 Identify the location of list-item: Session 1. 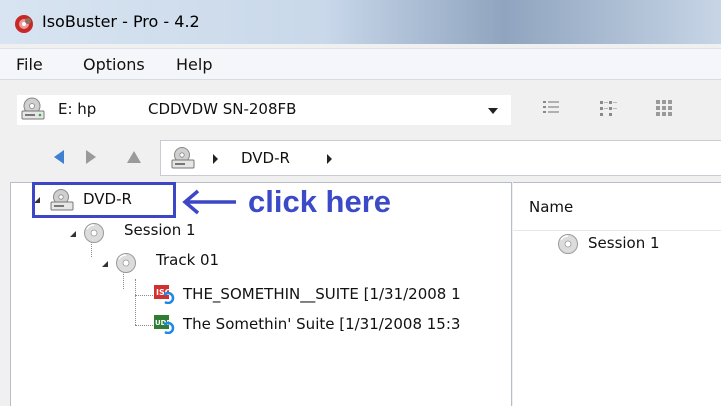
(633, 246).